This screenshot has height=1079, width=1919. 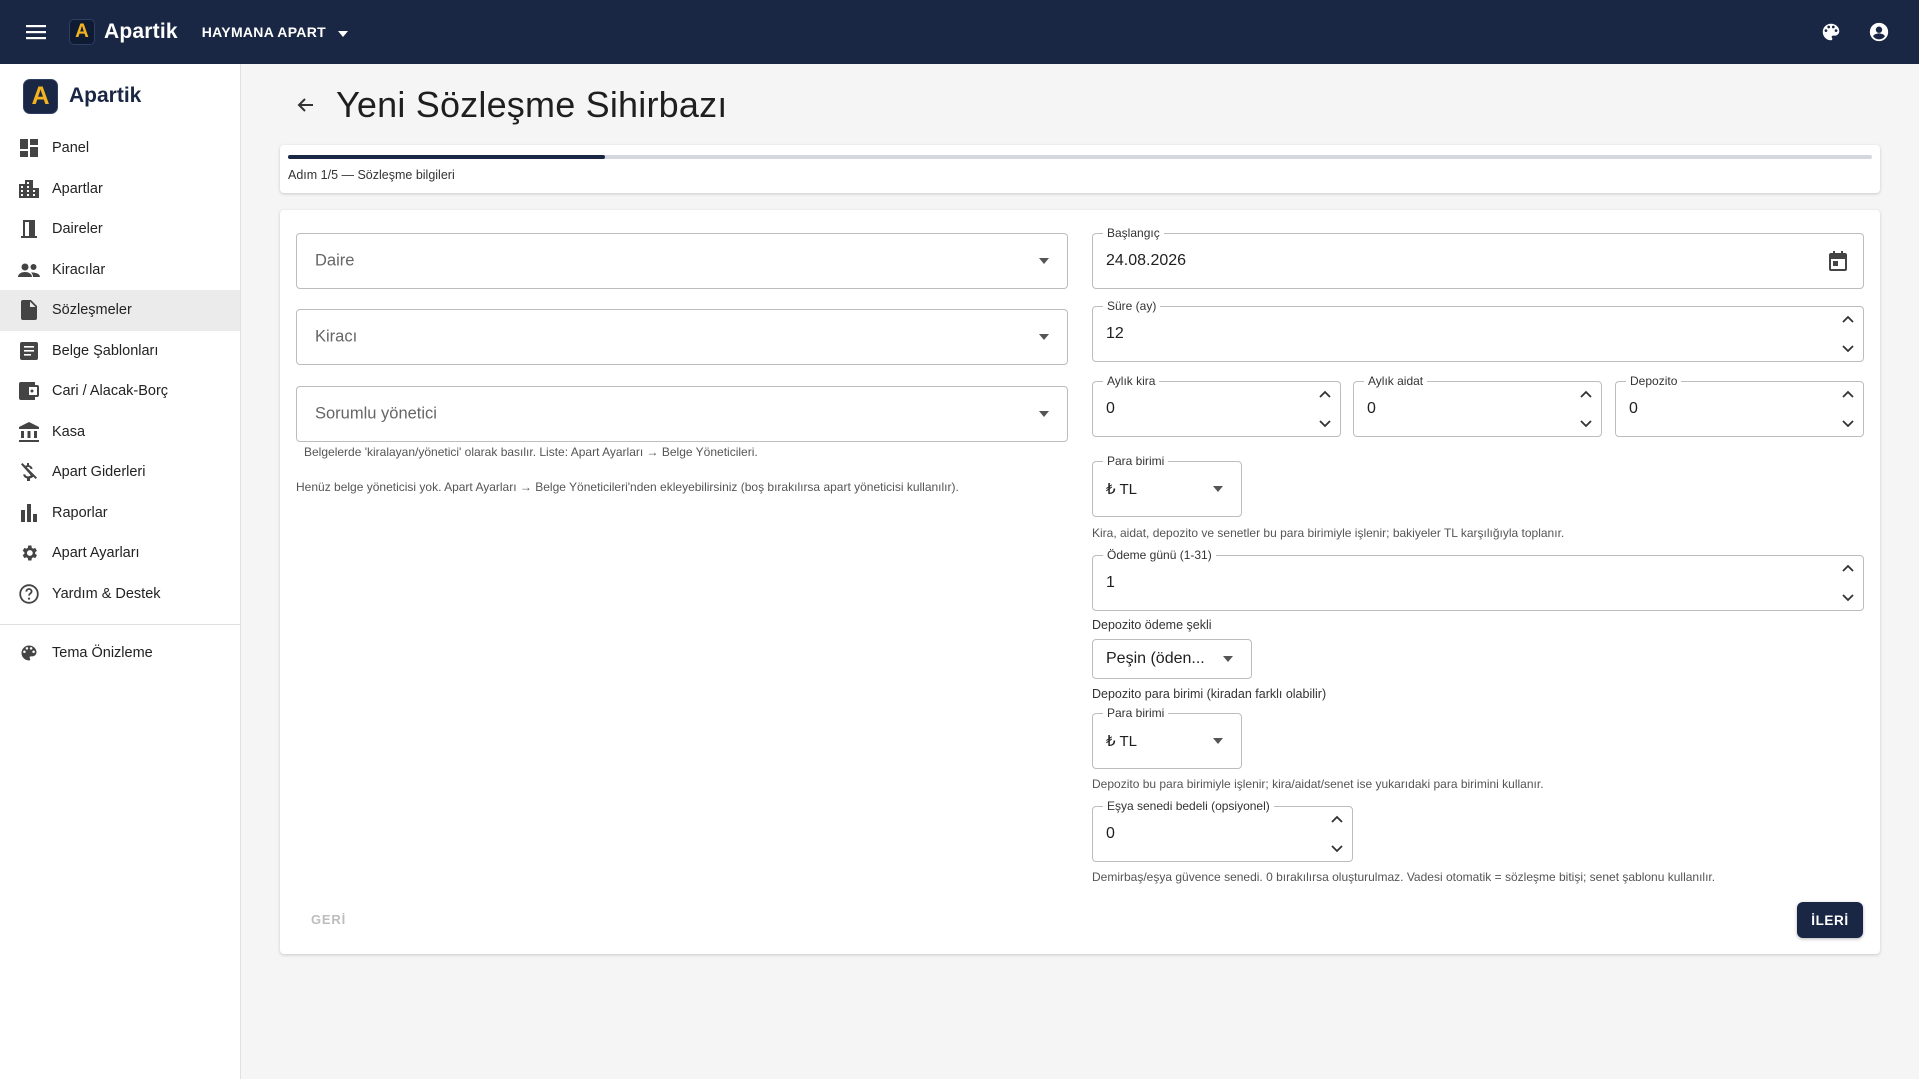 I want to click on sidebar-item-belge-sablonlari: Belge Şablonları, so click(x=120, y=351).